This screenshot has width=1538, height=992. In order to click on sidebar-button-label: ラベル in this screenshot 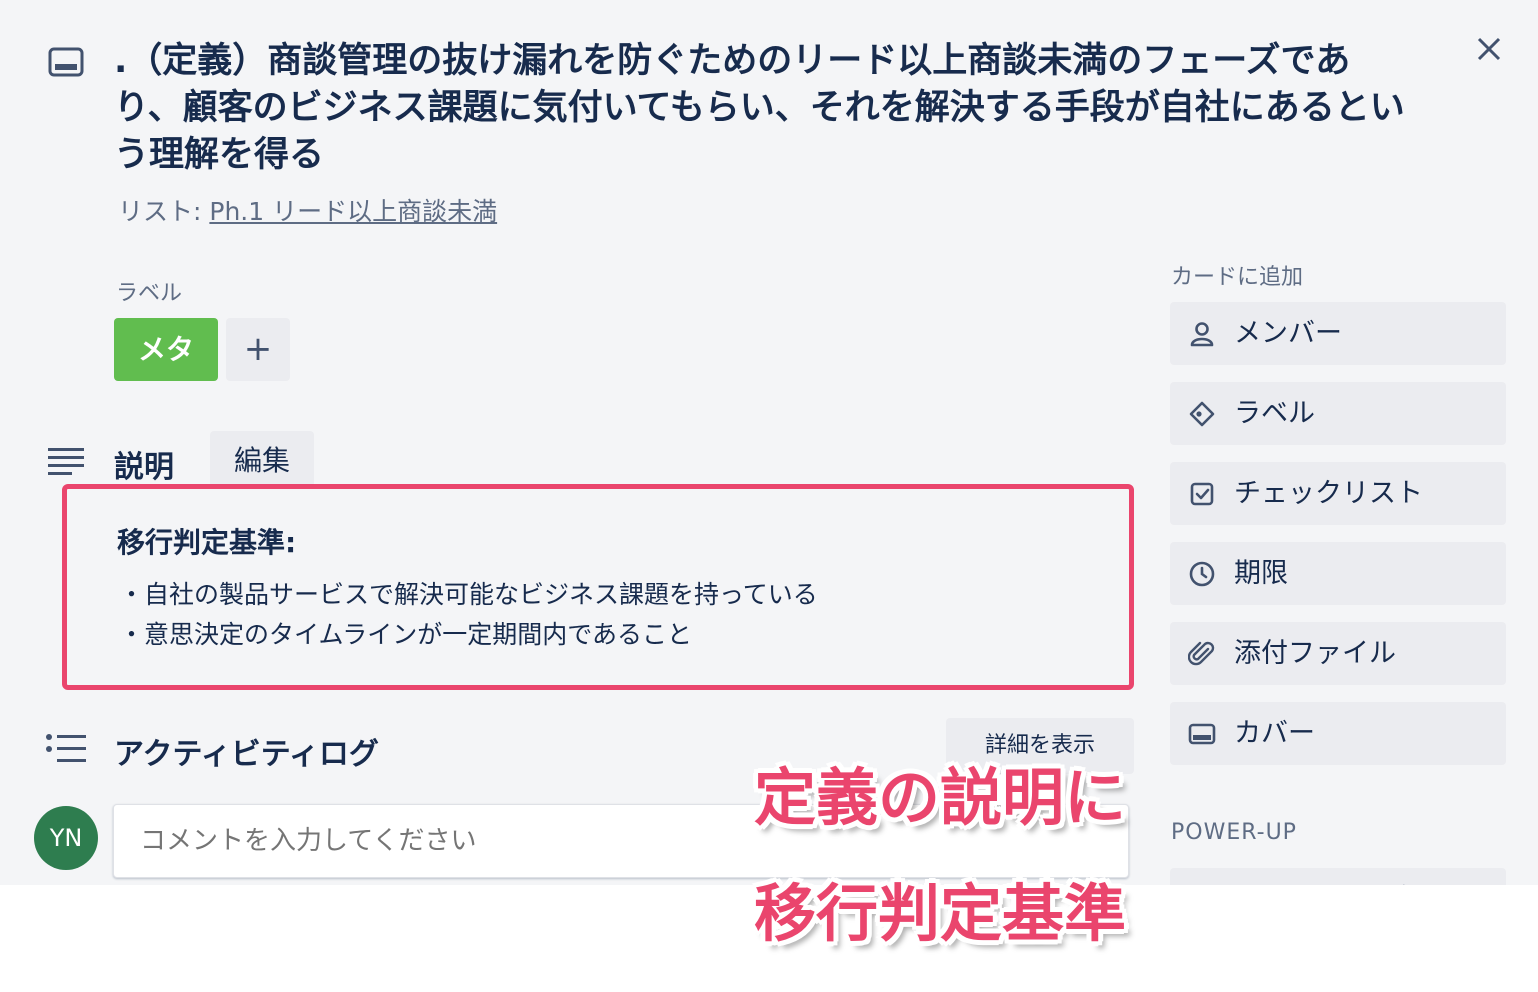, I will do `click(1274, 413)`.